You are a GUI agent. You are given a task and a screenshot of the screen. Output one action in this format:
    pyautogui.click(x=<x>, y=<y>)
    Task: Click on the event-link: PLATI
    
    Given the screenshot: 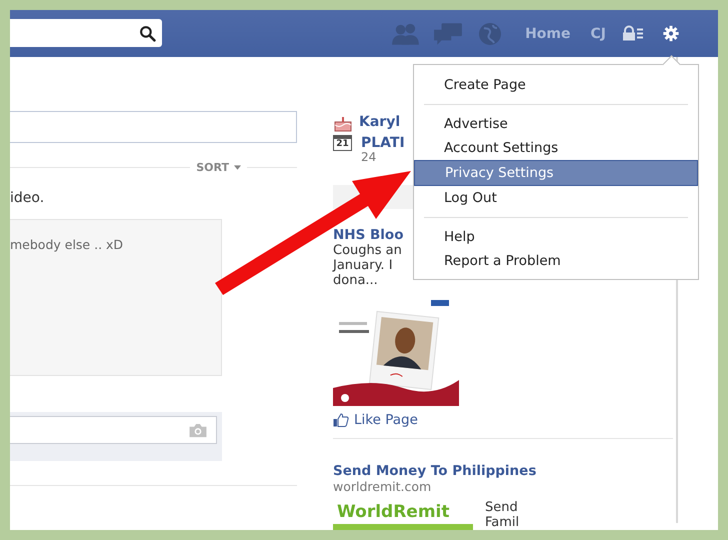 What is the action you would take?
    pyautogui.click(x=383, y=143)
    